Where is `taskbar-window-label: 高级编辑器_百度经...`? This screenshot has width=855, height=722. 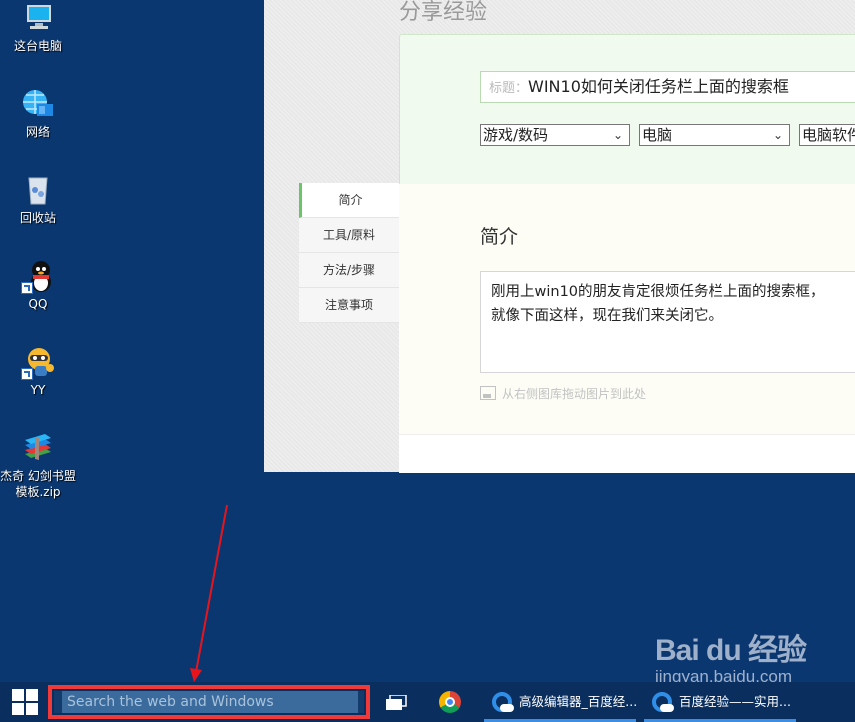 taskbar-window-label: 高级编辑器_百度经... is located at coordinates (577, 701).